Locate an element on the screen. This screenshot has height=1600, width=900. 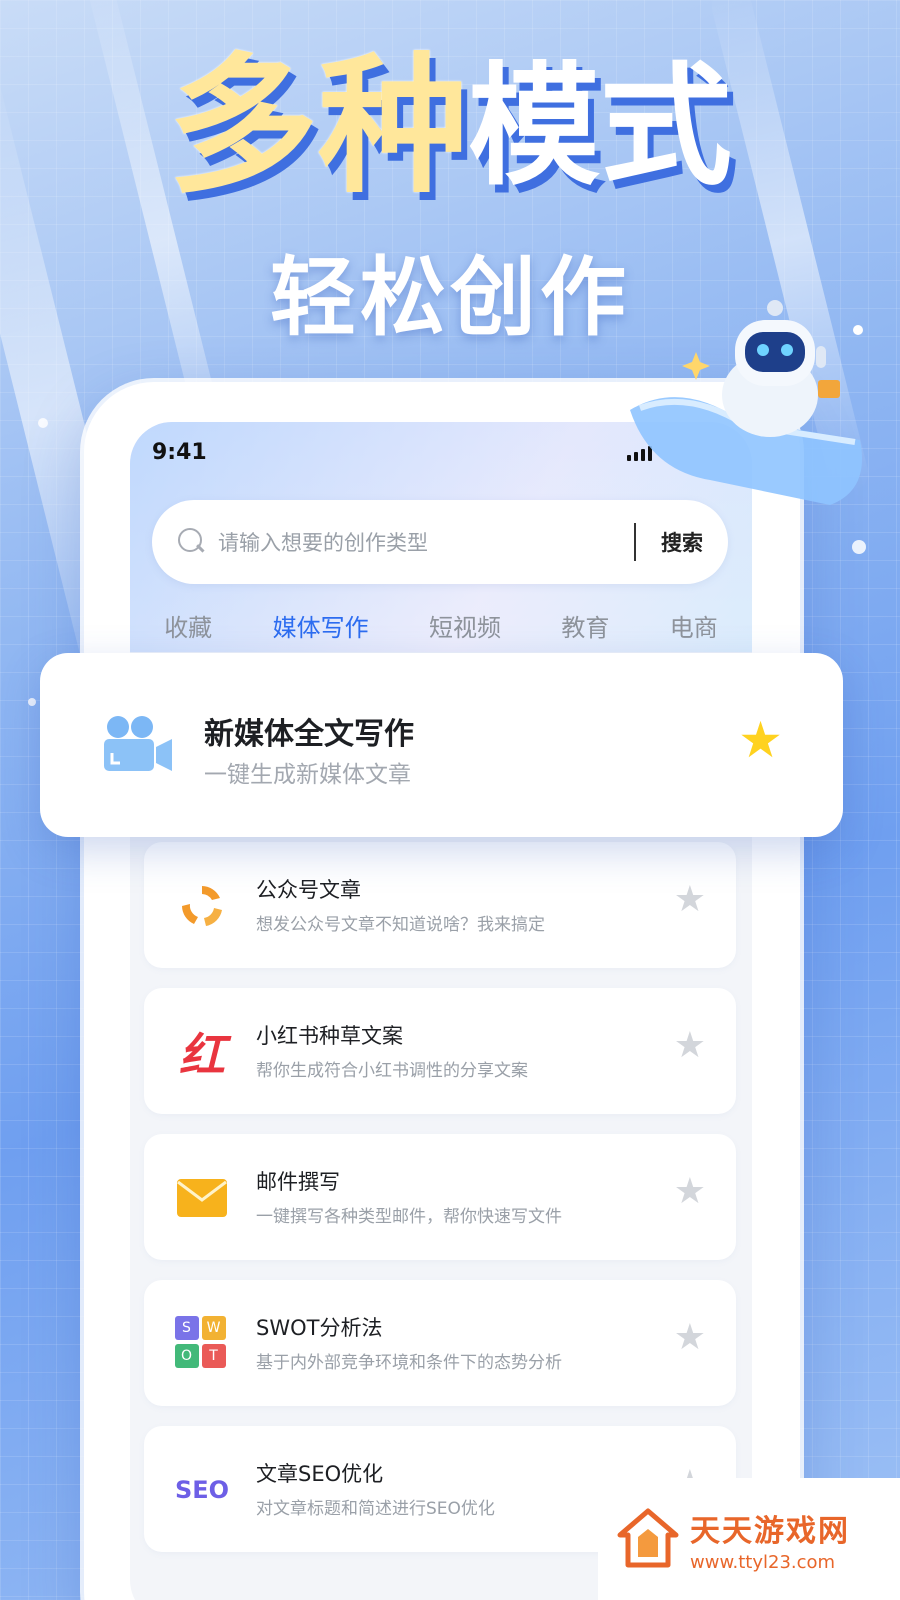
item-desc: 一键撰写各种类型邮件，帮你快速写文件 is located at coordinates (409, 1217).